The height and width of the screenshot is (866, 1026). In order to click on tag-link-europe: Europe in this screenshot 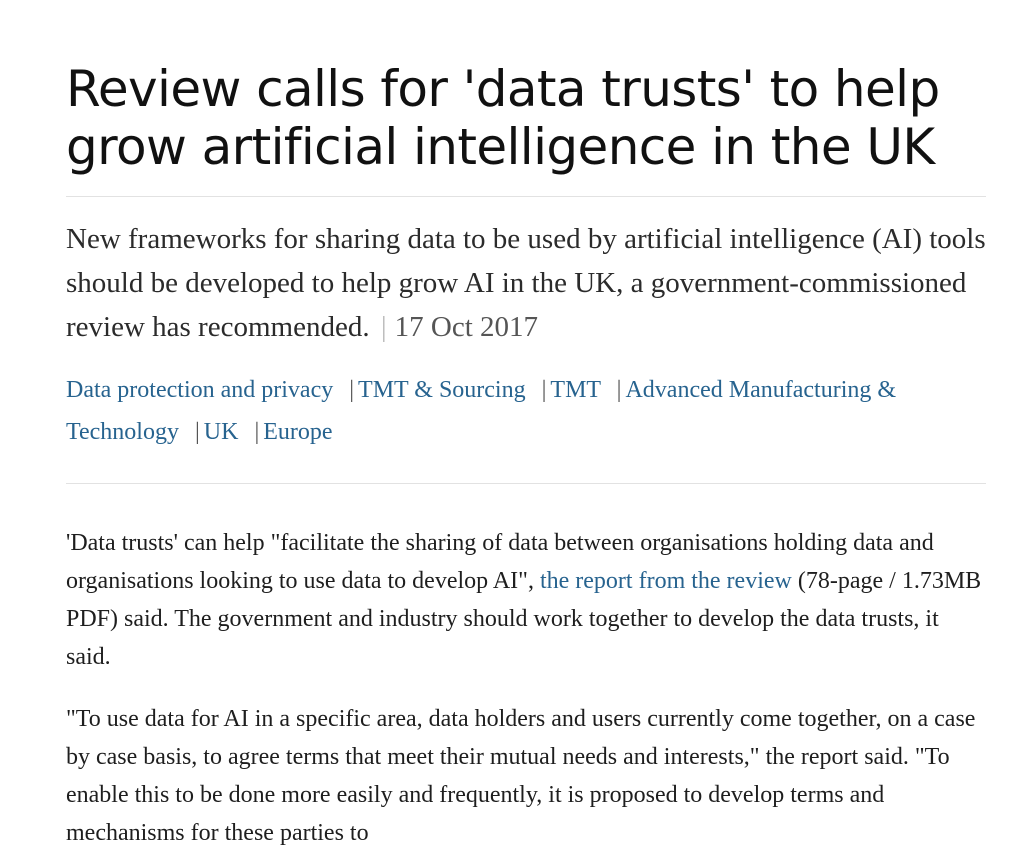, I will do `click(297, 432)`.